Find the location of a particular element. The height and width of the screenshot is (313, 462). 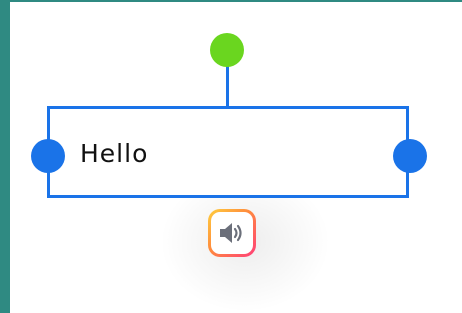

rotate-handle is located at coordinates (227, 50).